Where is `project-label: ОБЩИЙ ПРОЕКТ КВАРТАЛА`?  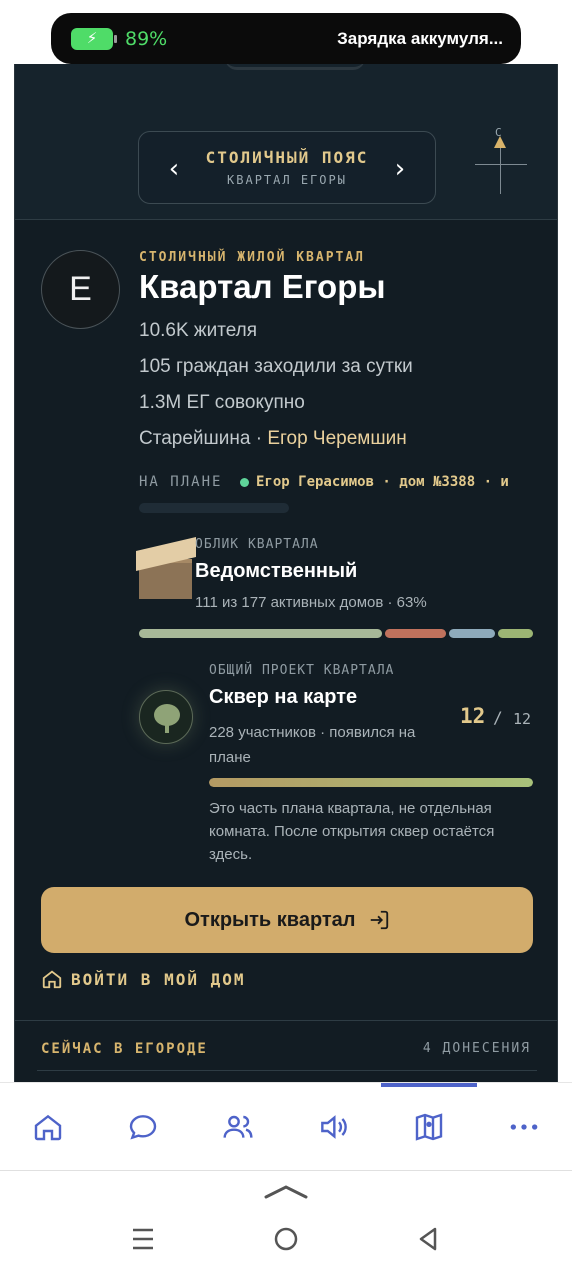 project-label: ОБЩИЙ ПРОЕКТ КВАРТАЛА is located at coordinates (302, 670).